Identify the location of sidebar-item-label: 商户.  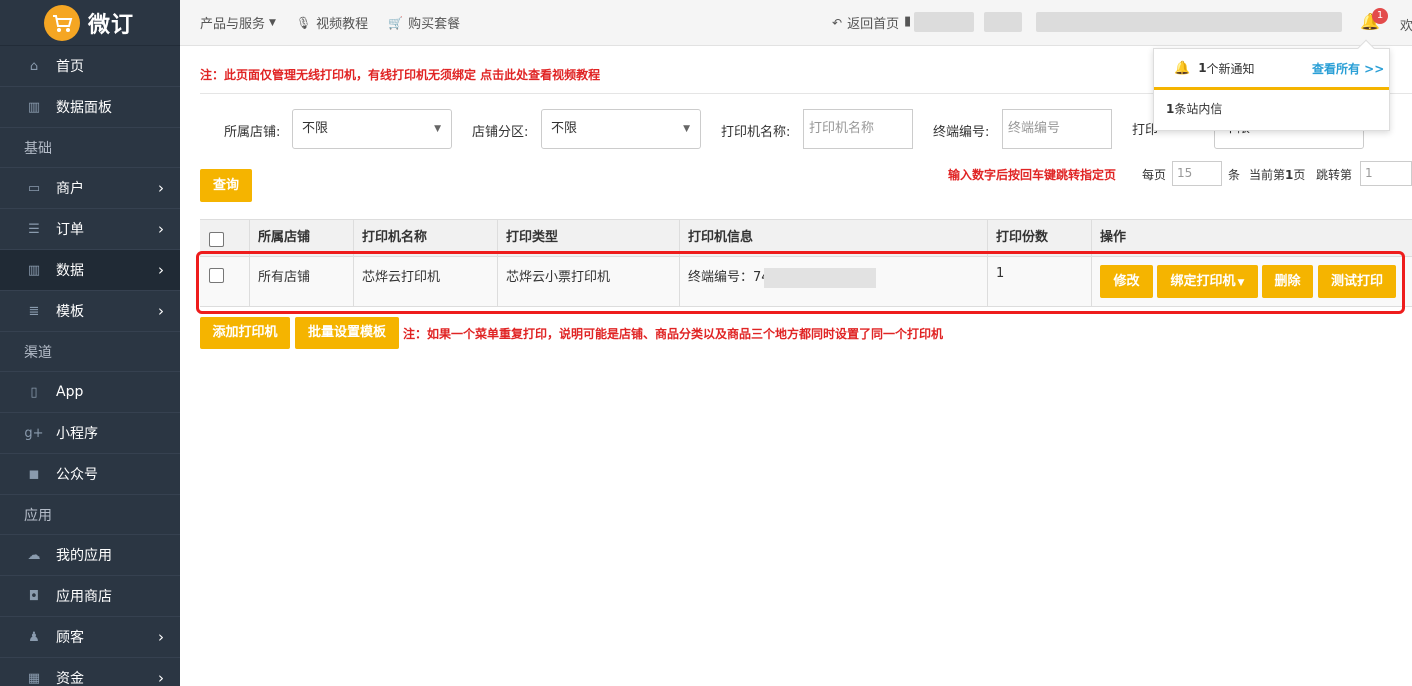
(70, 189).